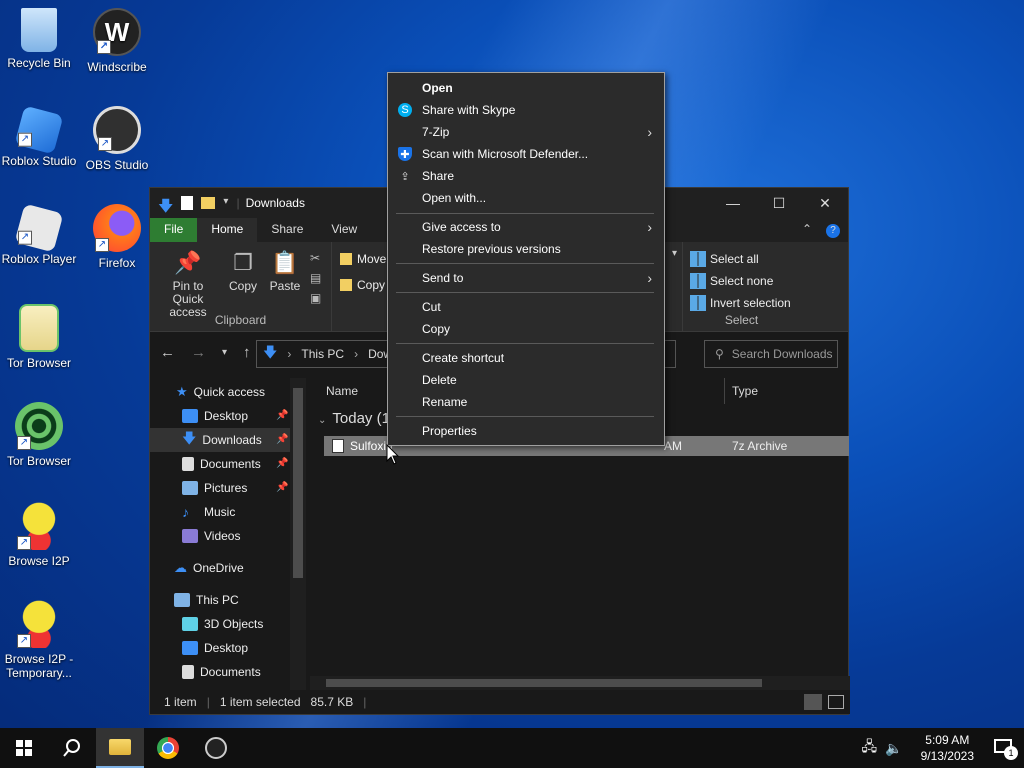 Image resolution: width=1024 pixels, height=768 pixels. What do you see at coordinates (526, 110) in the screenshot?
I see `menu-item-share-with-skype: S Share with Skype` at bounding box center [526, 110].